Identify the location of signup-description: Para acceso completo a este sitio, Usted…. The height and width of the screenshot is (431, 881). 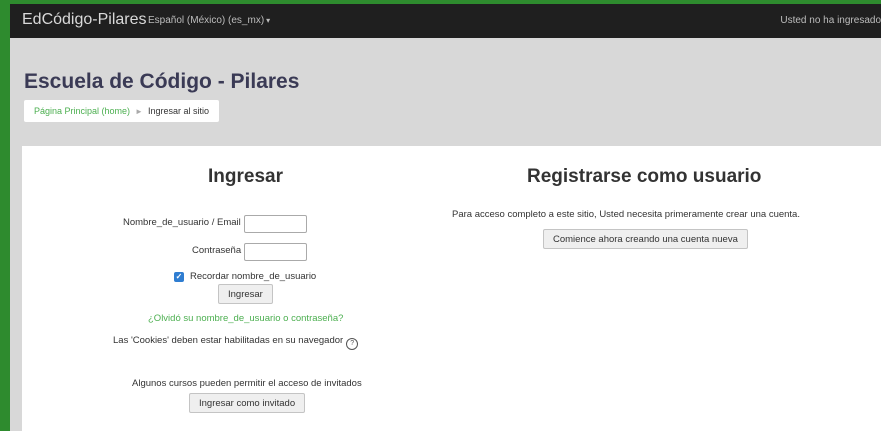
(626, 214).